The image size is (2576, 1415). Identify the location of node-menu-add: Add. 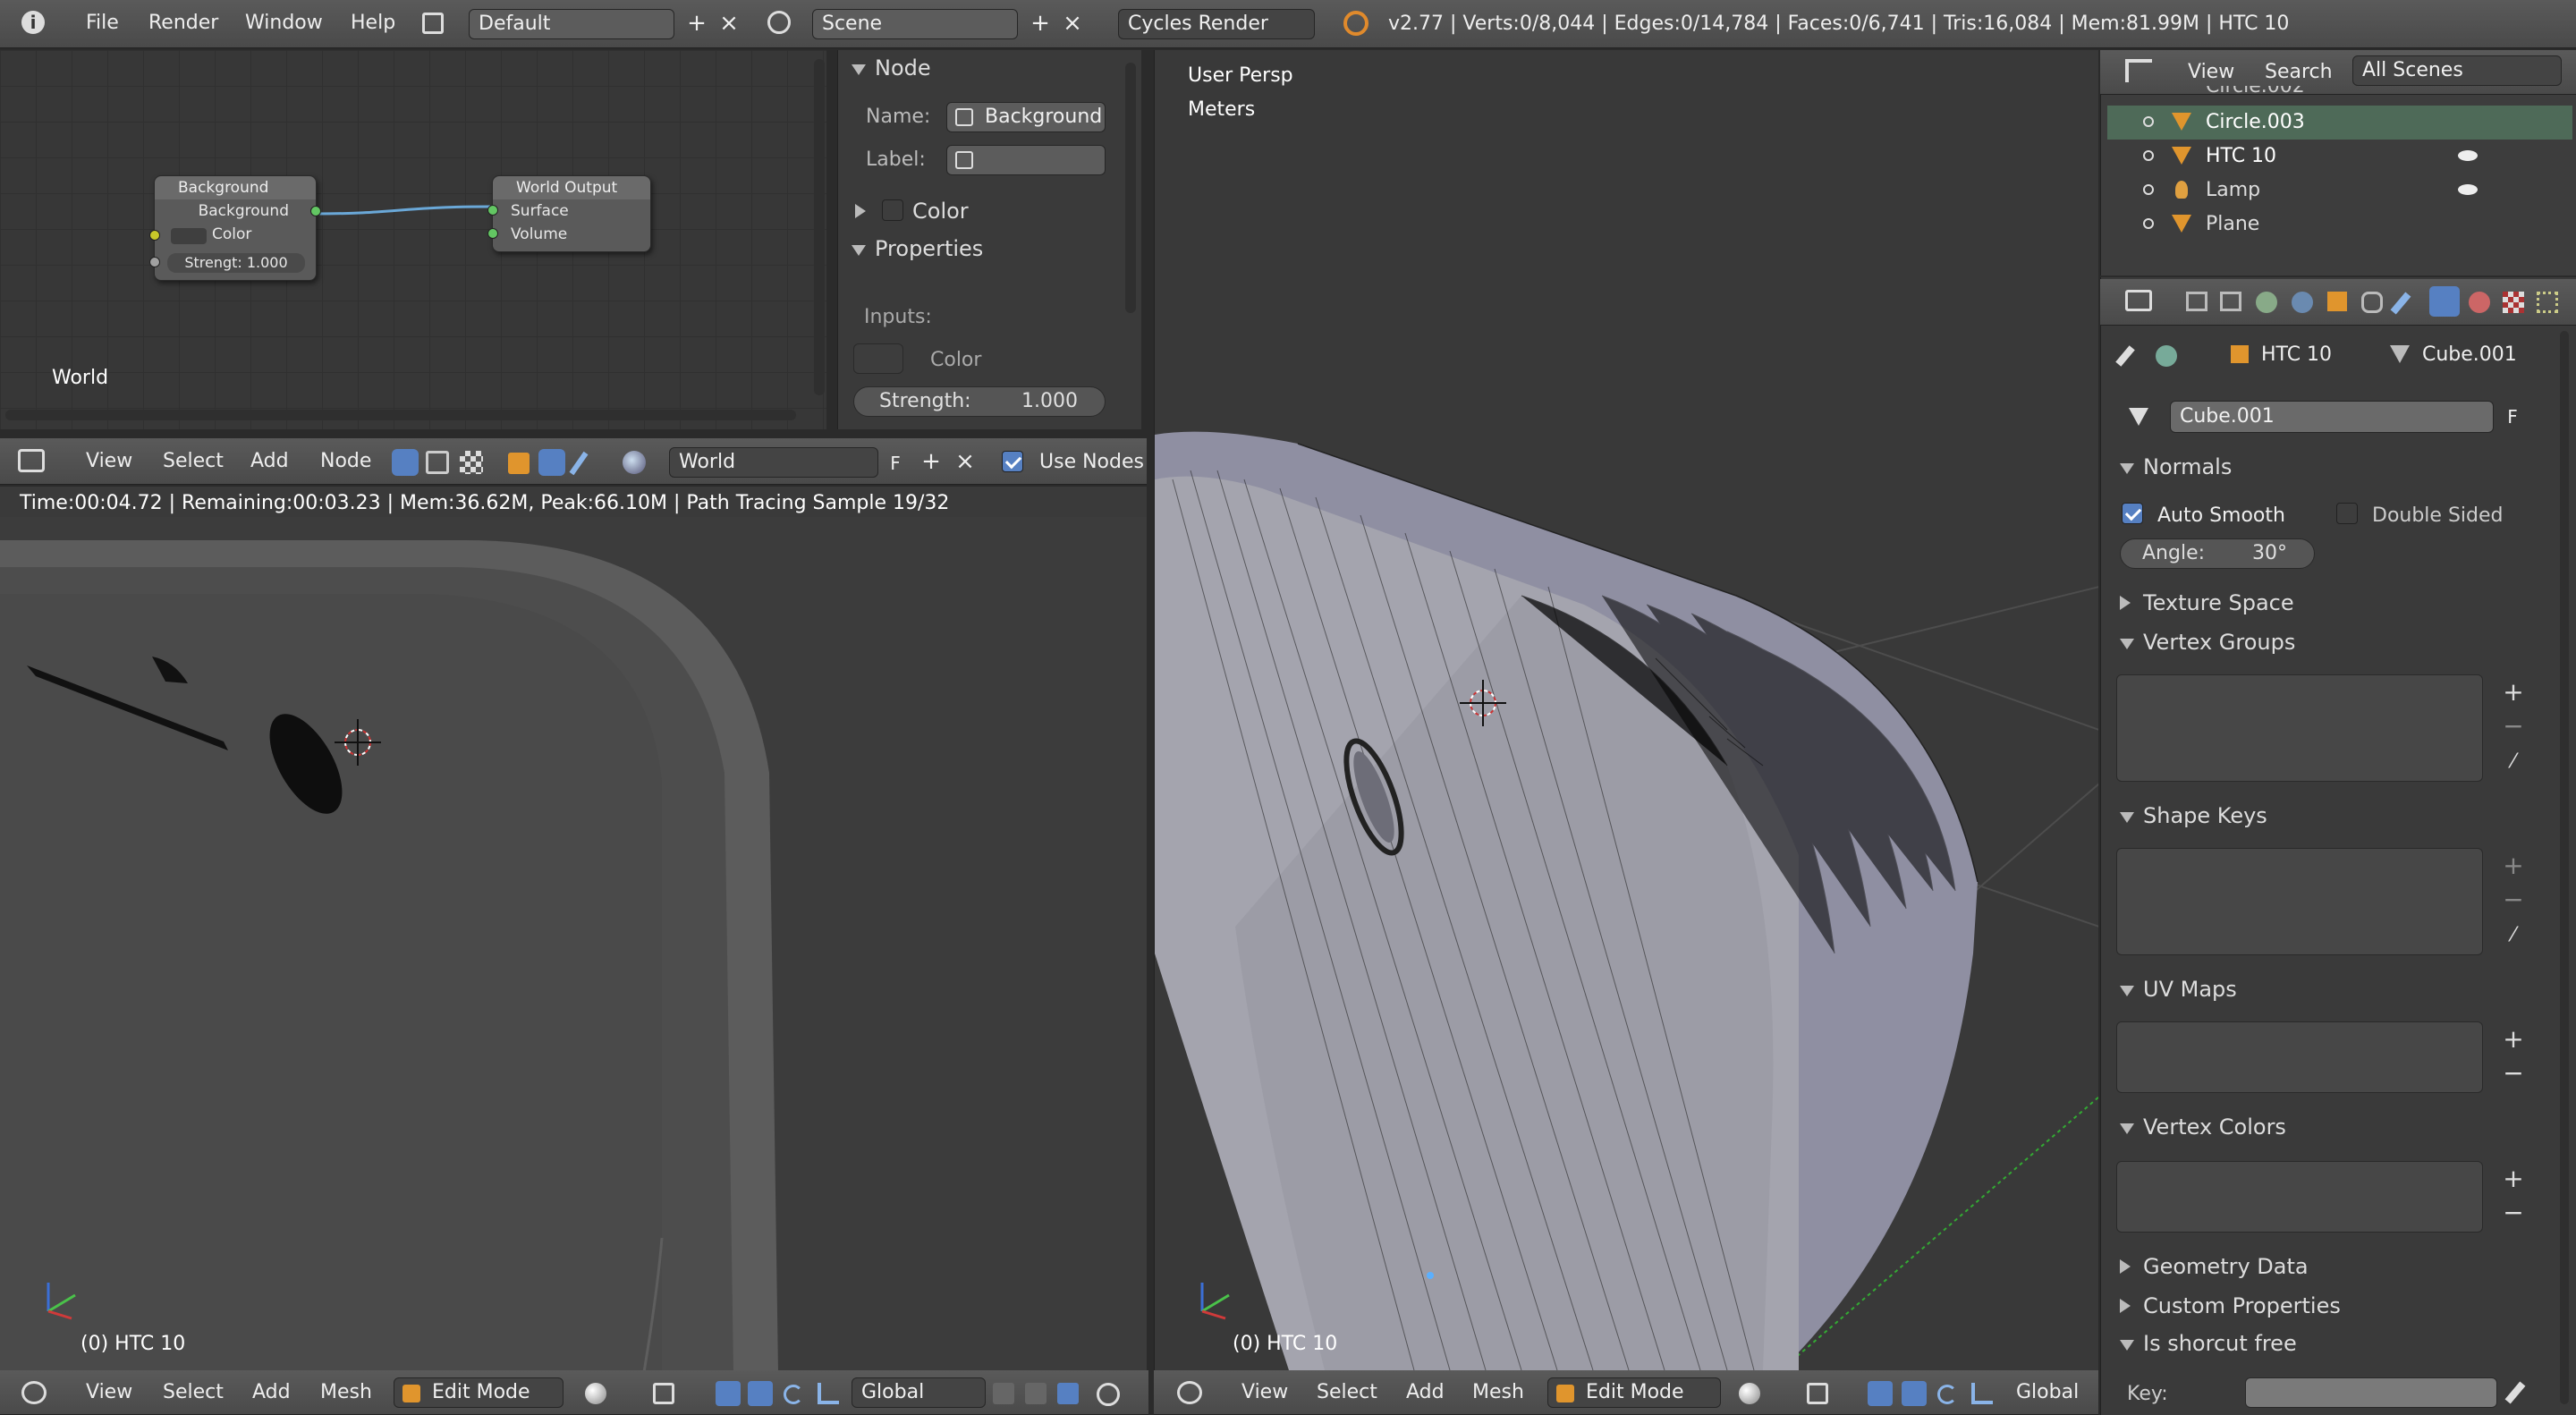
(269, 461).